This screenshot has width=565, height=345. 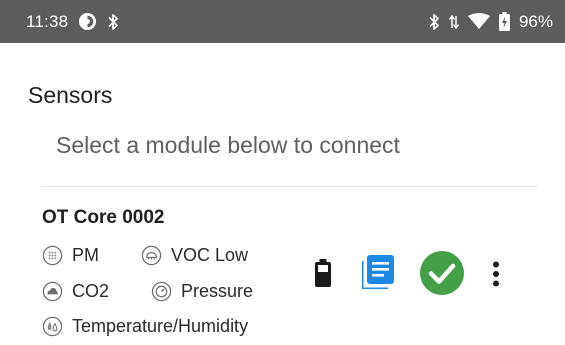 I want to click on sensor-co2: CO2, so click(x=75, y=291).